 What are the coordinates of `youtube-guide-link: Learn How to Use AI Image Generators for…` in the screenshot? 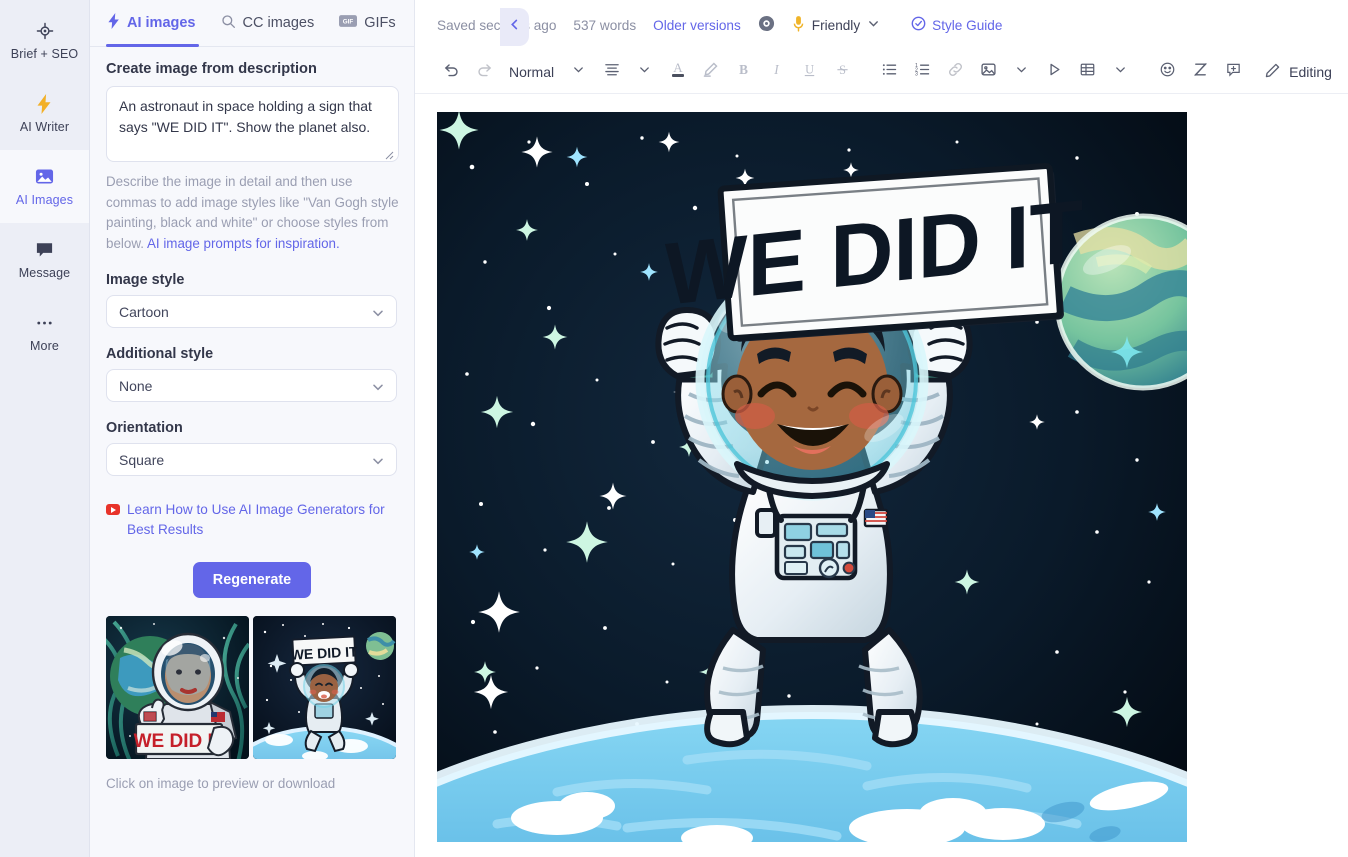 It's located at (251, 520).